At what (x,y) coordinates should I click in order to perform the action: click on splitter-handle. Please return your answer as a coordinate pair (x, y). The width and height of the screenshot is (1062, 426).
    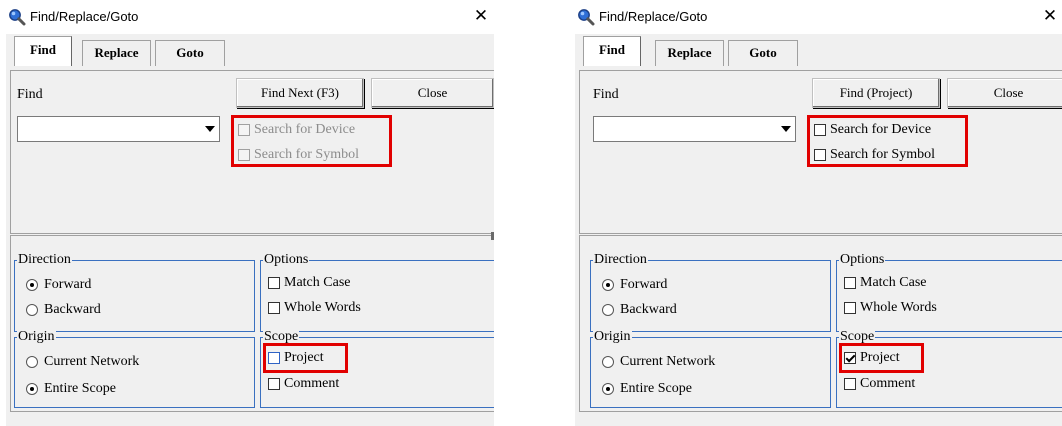
    Looking at the image, I should click on (492, 236).